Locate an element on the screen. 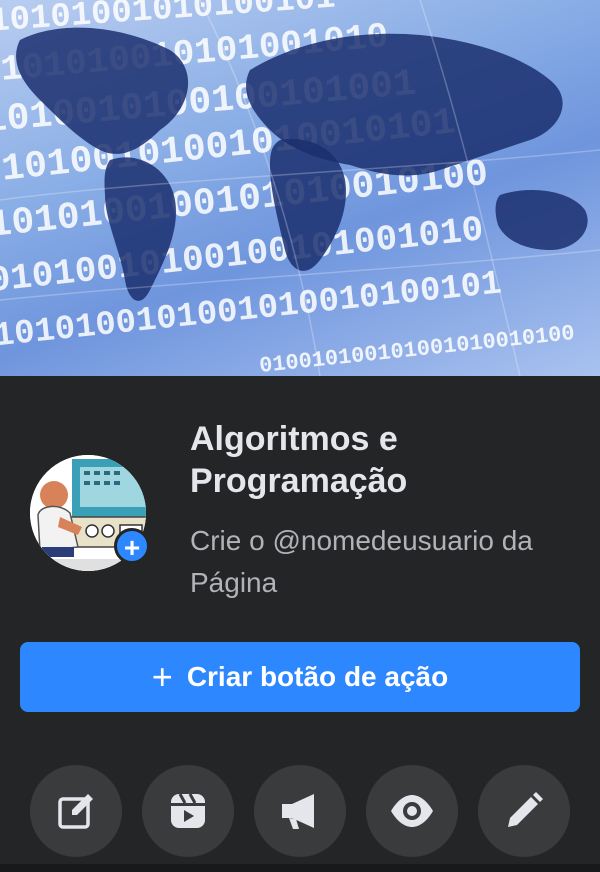 The height and width of the screenshot is (872, 600). eye-icon is located at coordinates (412, 811).